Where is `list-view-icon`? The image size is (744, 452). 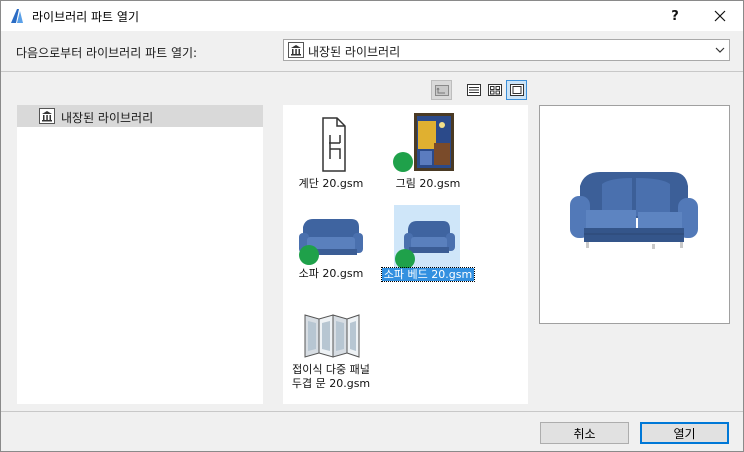 list-view-icon is located at coordinates (473, 90).